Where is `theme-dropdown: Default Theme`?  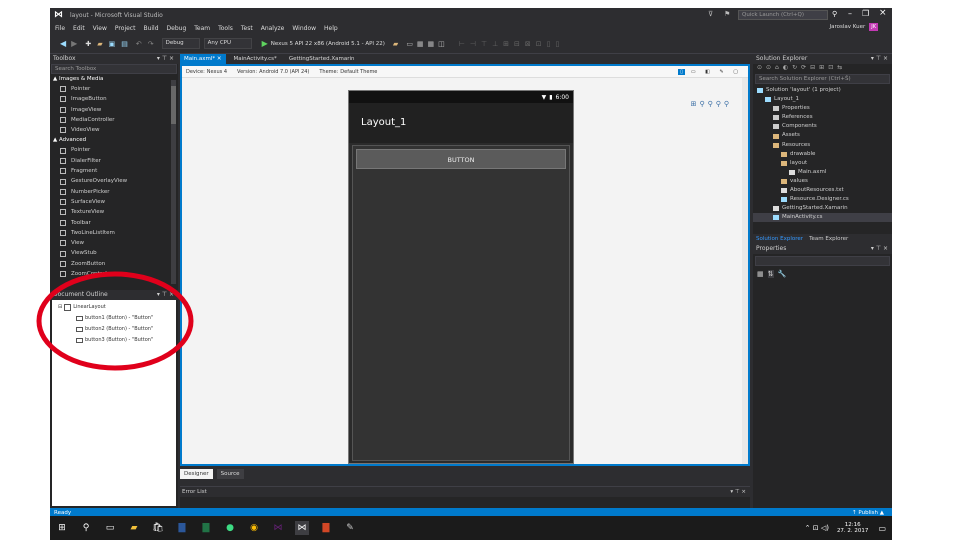
theme-dropdown: Default Theme is located at coordinates (358, 72).